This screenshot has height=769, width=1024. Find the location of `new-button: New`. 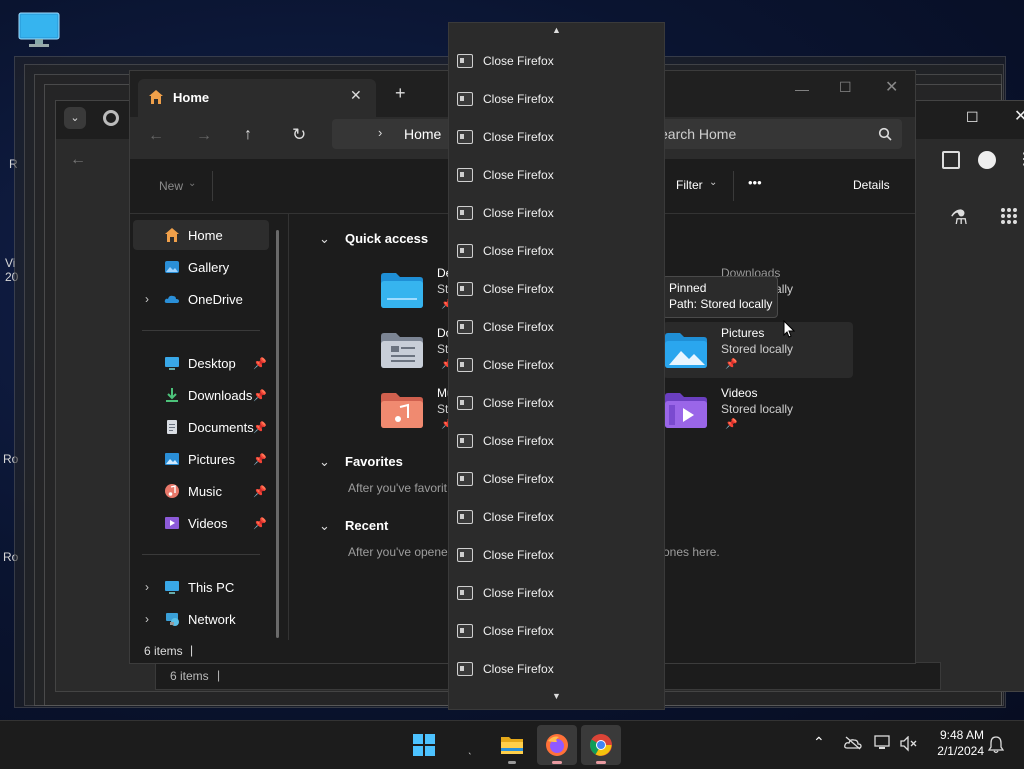

new-button: New is located at coordinates (171, 186).